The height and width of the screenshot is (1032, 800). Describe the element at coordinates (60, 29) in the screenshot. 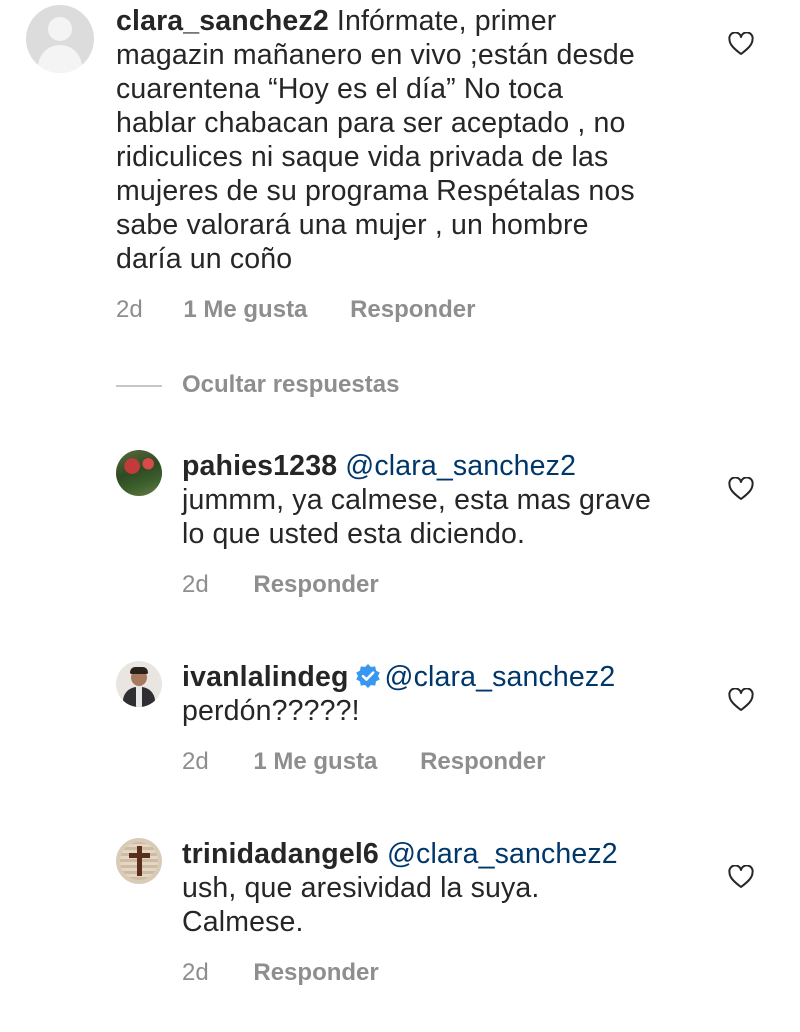

I see `default-avatar-icon` at that location.